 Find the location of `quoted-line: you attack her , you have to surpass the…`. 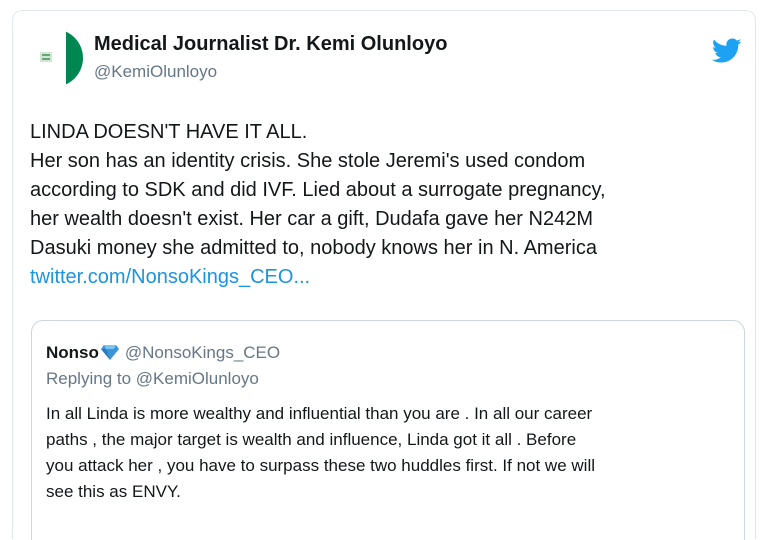

quoted-line: you attack her , you have to surpass the… is located at coordinates (320, 465).